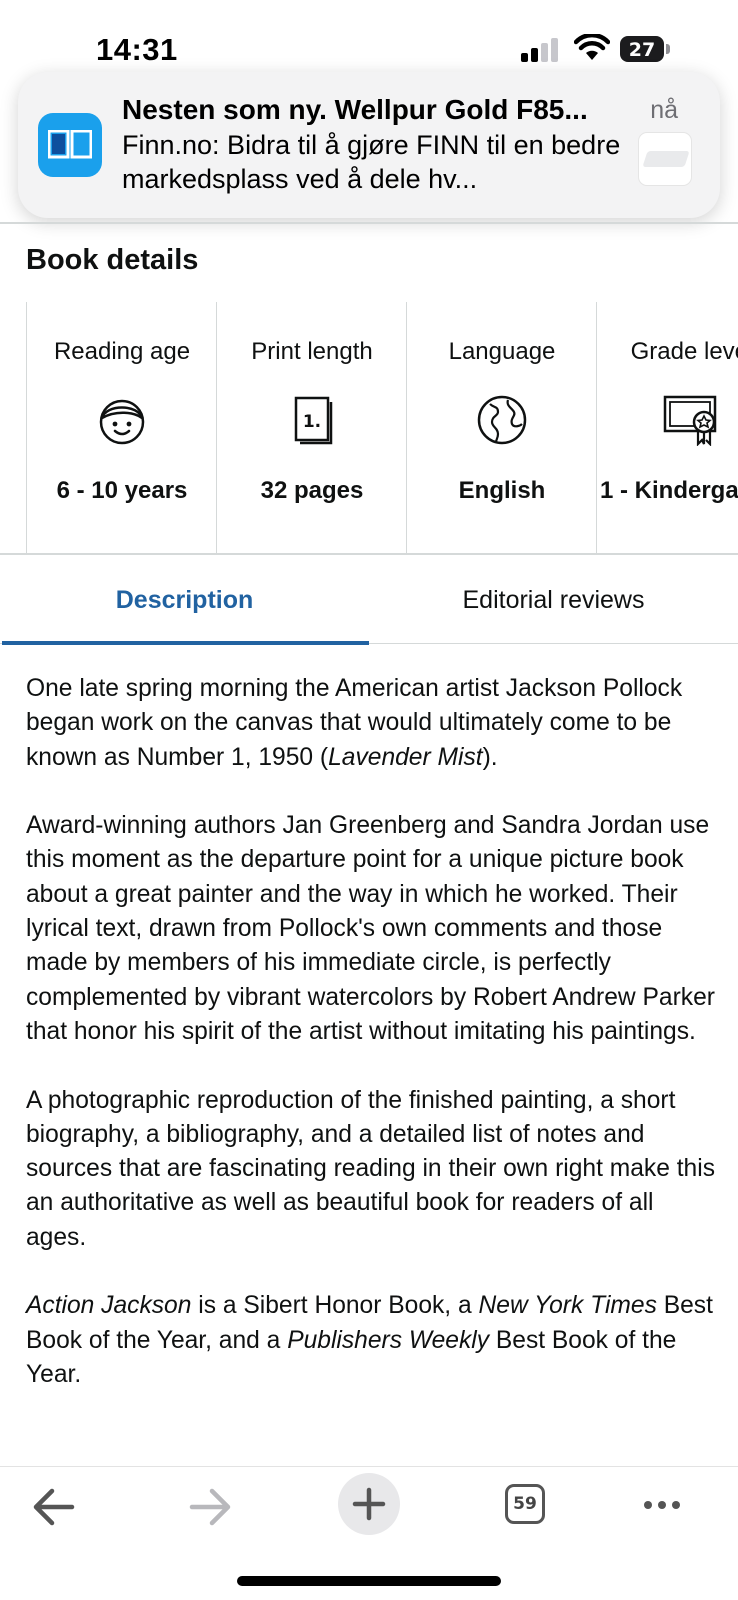 Image resolution: width=738 pixels, height=1600 pixels. I want to click on detail-label: Grade level, so click(684, 351).